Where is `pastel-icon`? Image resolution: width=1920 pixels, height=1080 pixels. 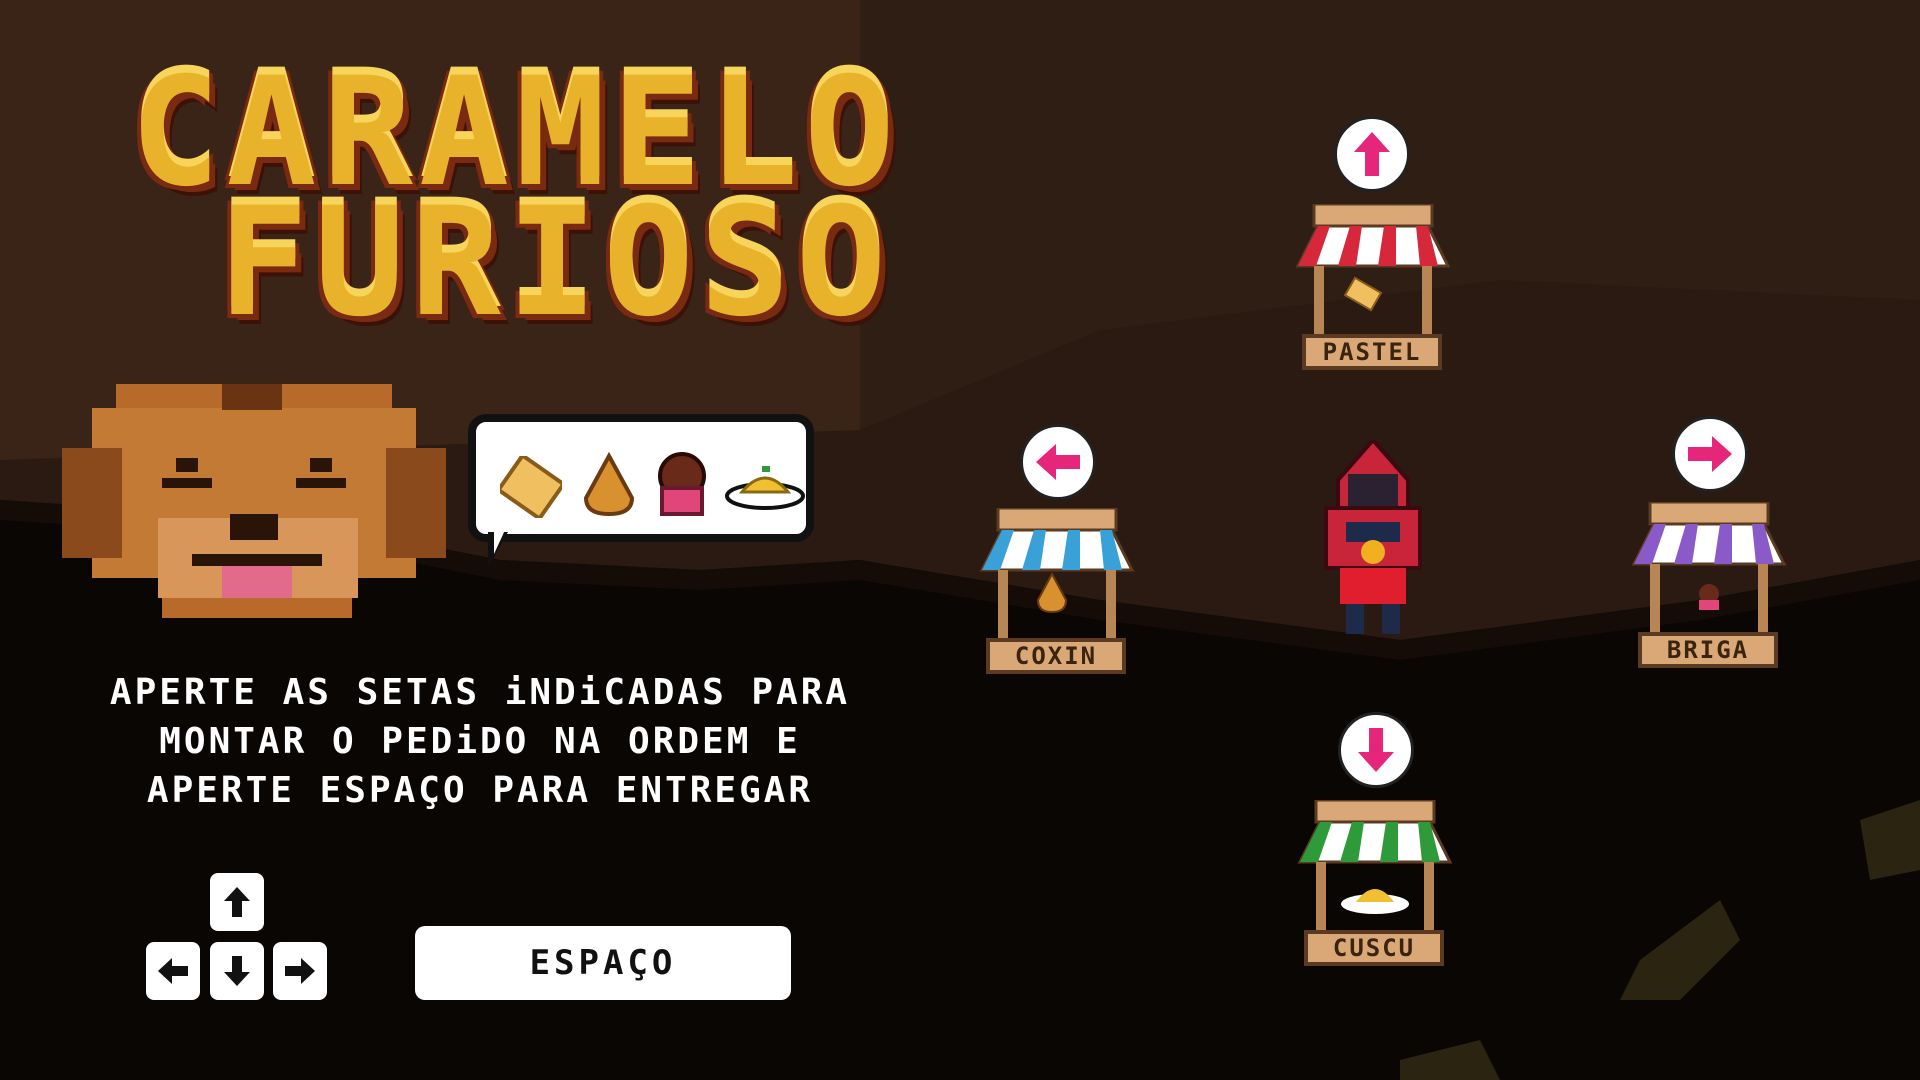 pastel-icon is located at coordinates (531, 487).